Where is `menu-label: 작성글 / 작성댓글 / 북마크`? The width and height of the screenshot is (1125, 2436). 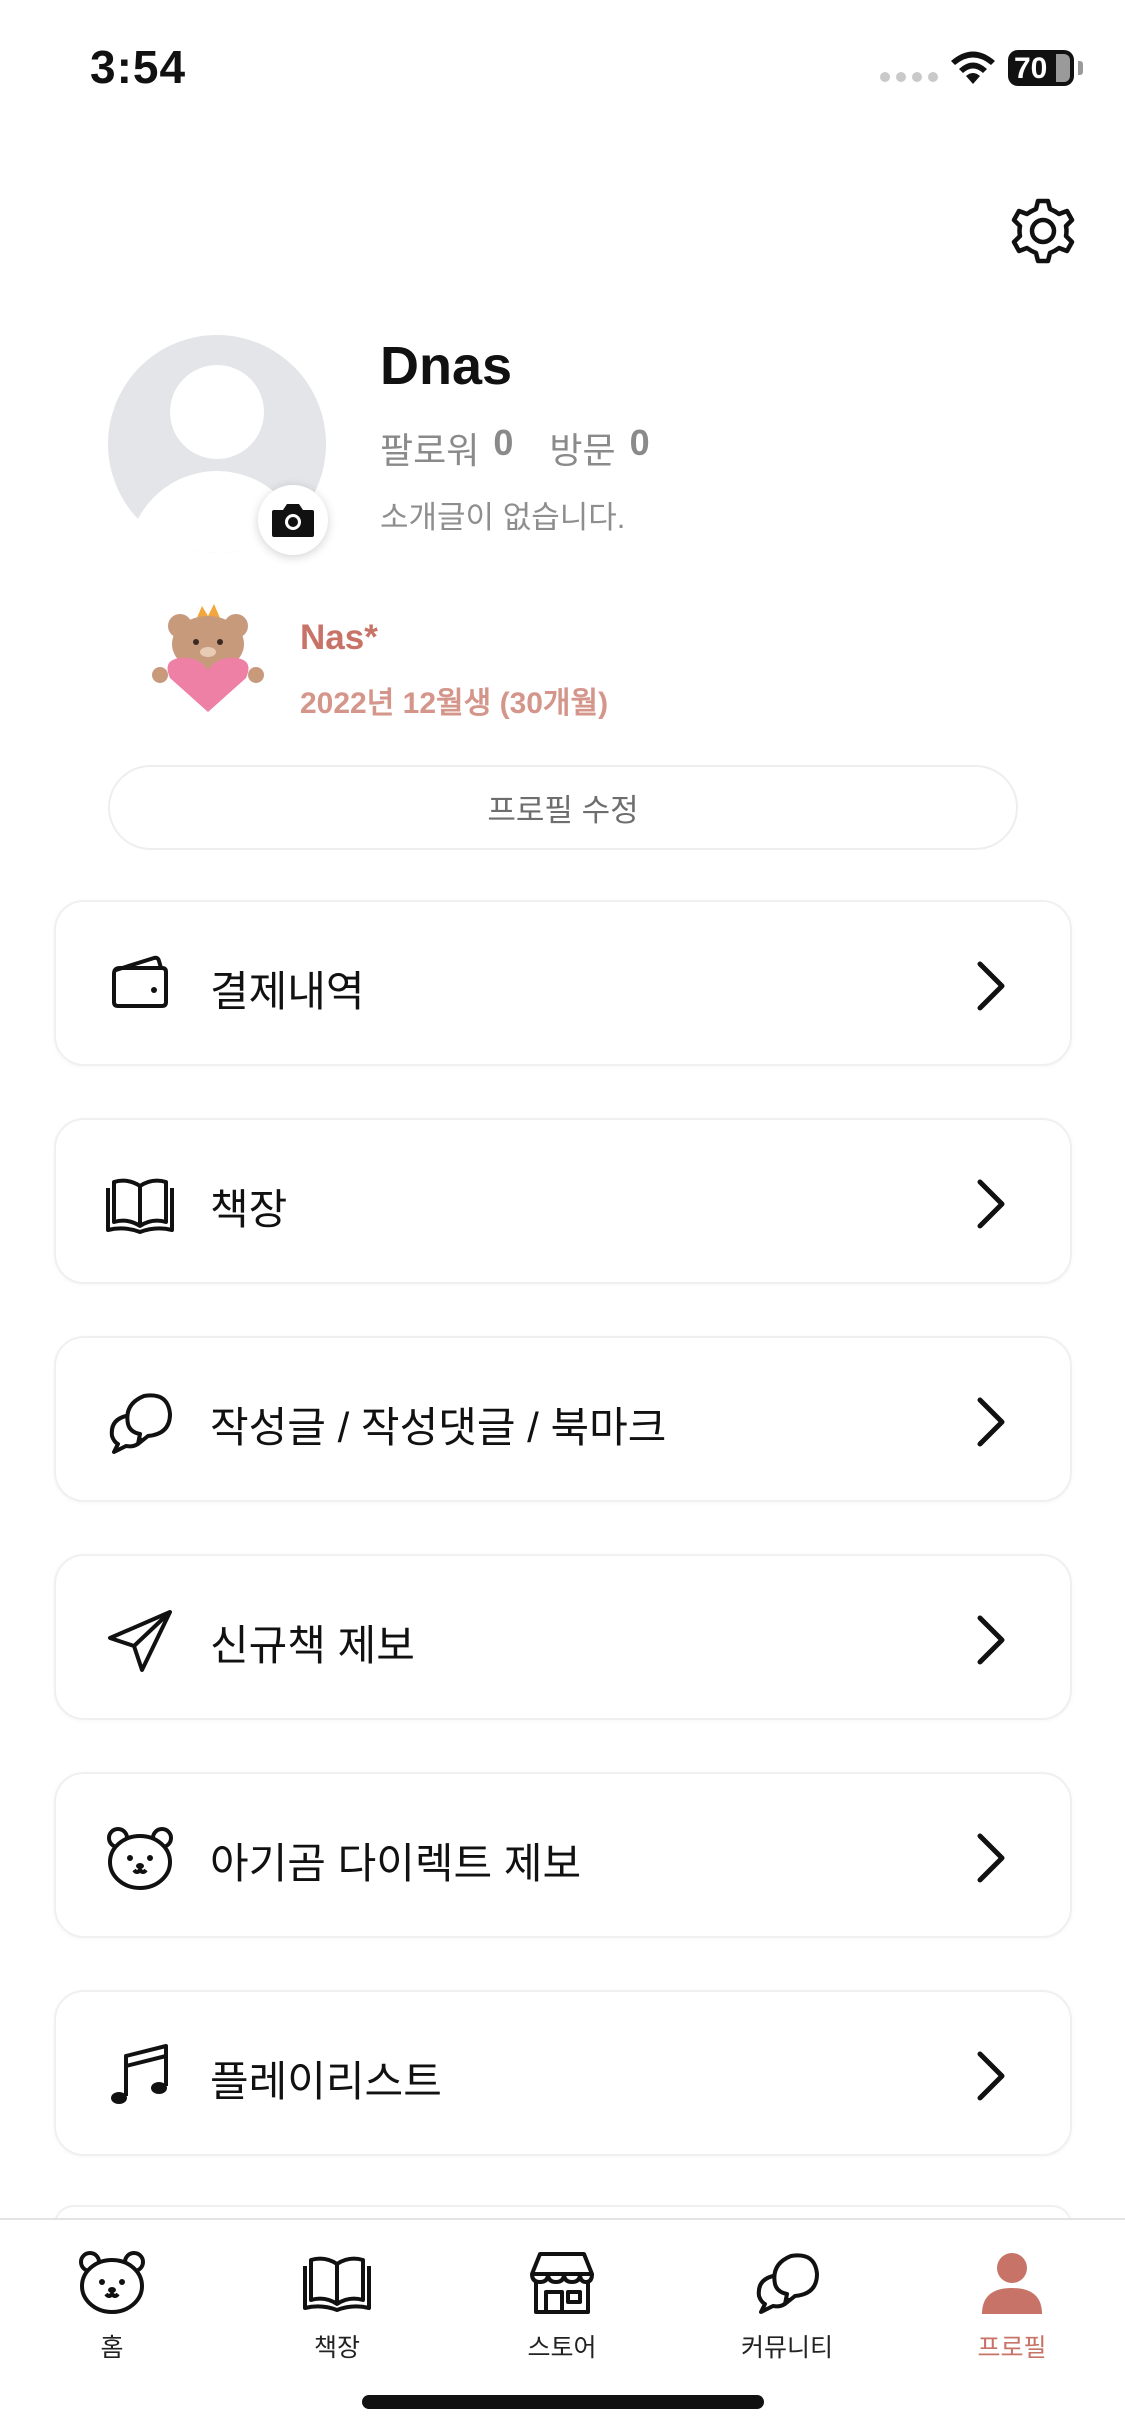
menu-label: 작성글 / 작성댓글 / 북마크 is located at coordinates (438, 1427).